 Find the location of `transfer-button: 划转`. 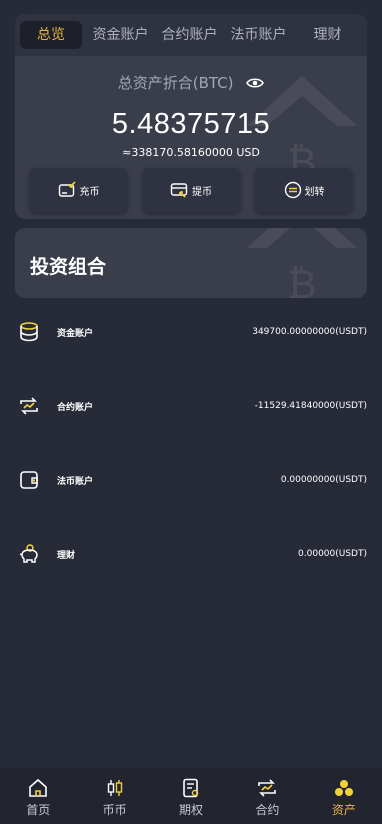

transfer-button: 划转 is located at coordinates (303, 190).